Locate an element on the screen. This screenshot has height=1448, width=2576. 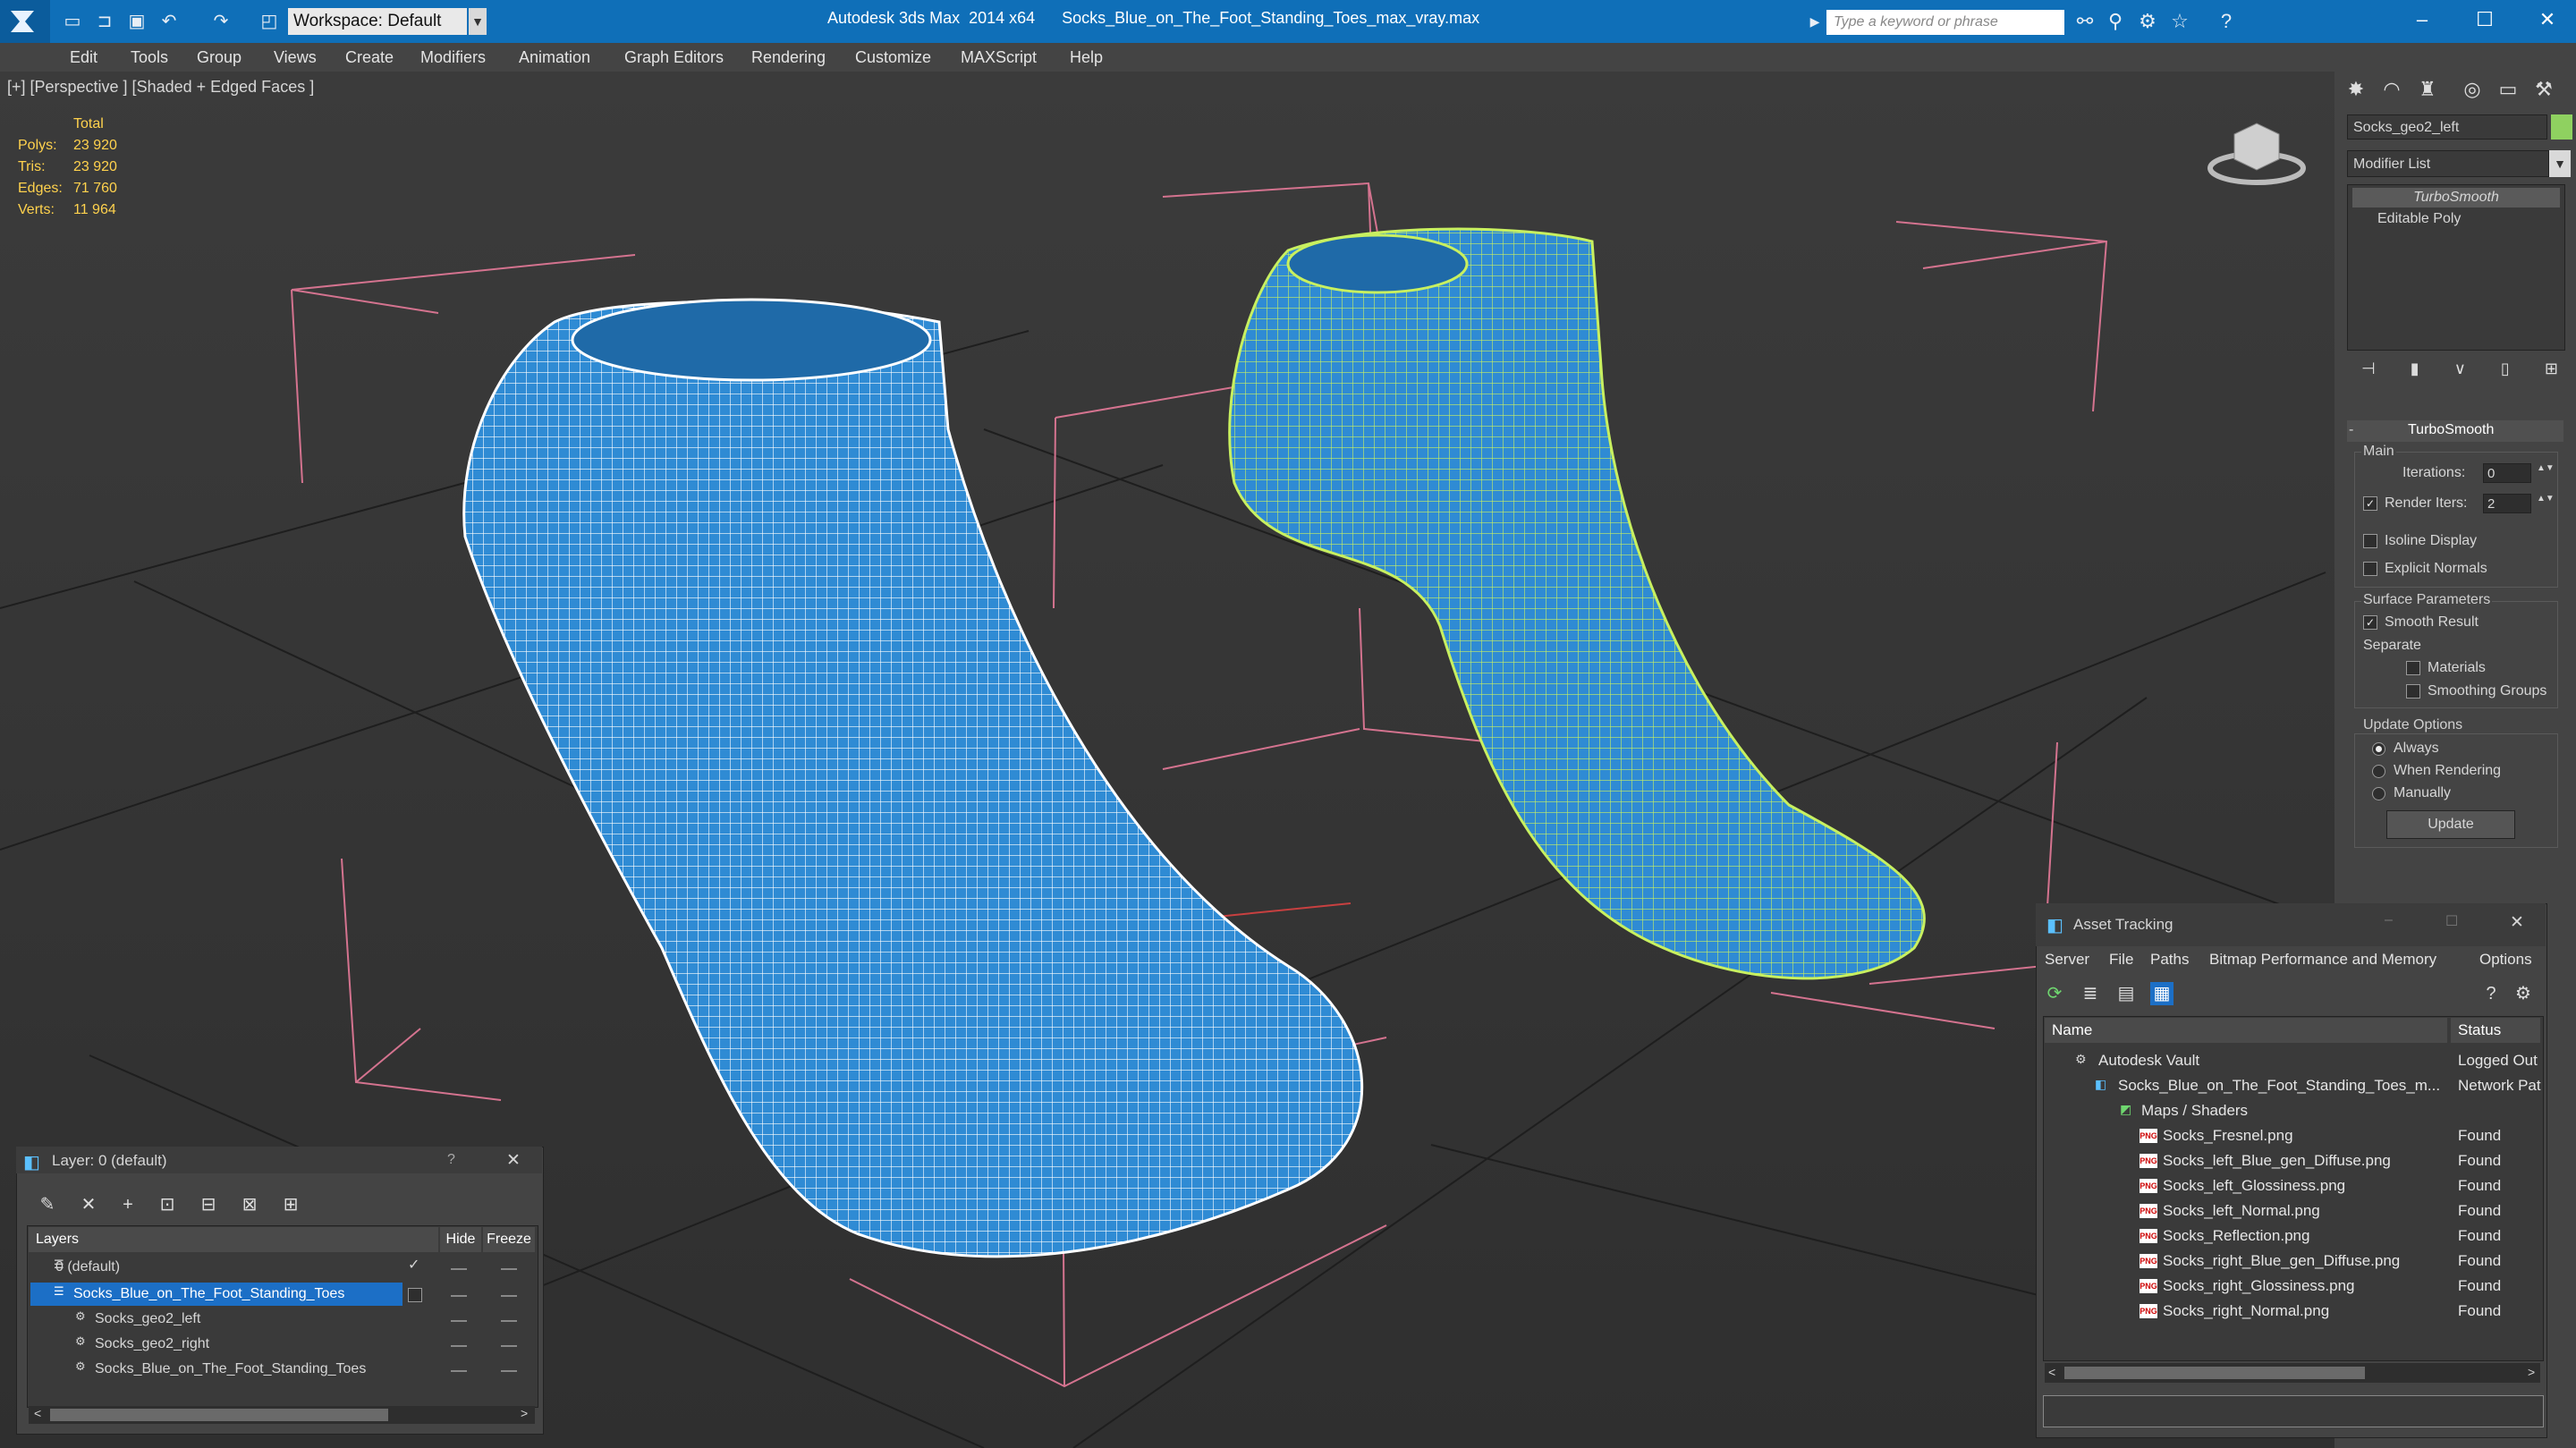
modify-tab-icon: ◠ is located at coordinates (2392, 89).